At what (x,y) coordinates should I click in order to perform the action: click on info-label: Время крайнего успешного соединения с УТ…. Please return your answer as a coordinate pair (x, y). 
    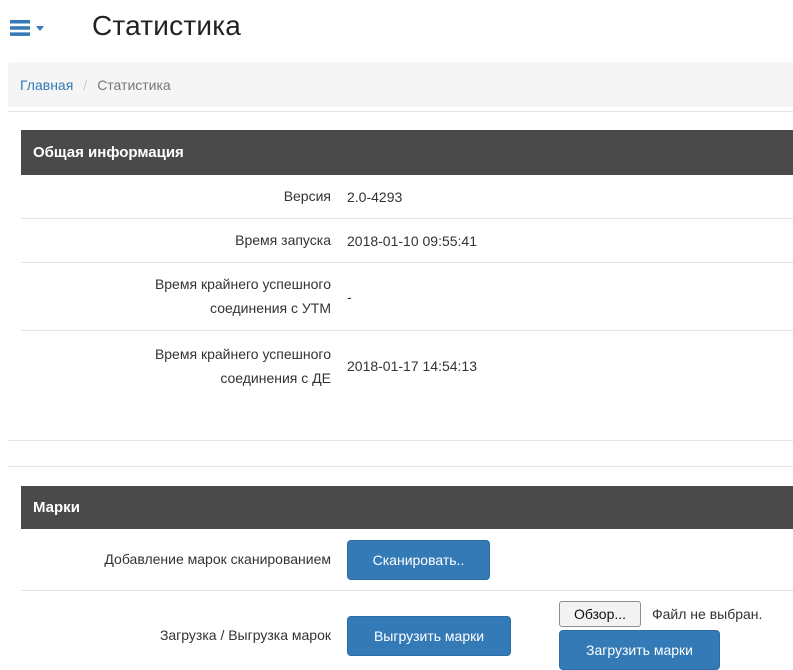
    Looking at the image, I should click on (180, 296).